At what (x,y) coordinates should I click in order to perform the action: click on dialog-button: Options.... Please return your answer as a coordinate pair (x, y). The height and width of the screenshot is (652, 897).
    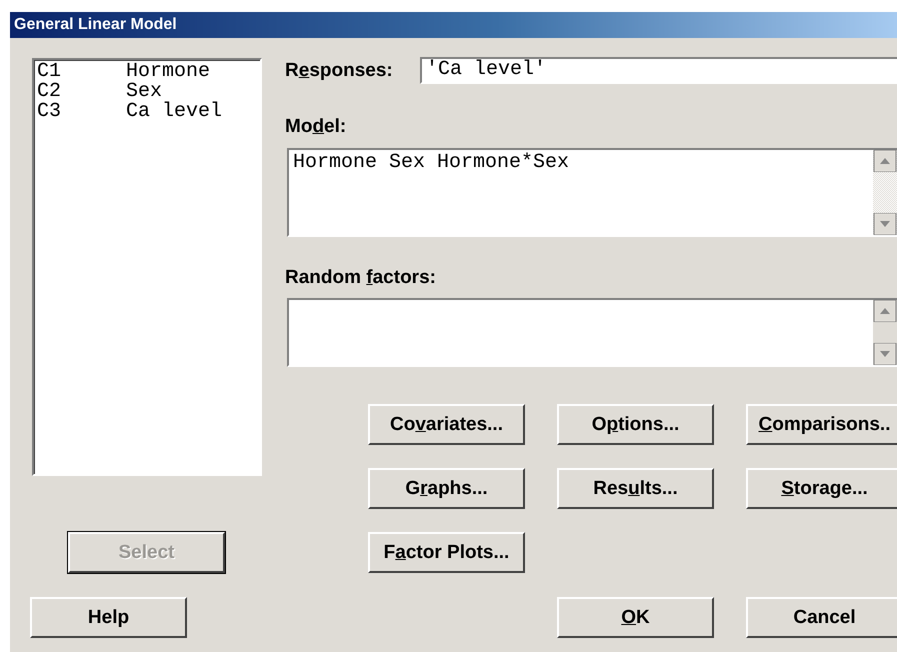
    Looking at the image, I should click on (635, 424).